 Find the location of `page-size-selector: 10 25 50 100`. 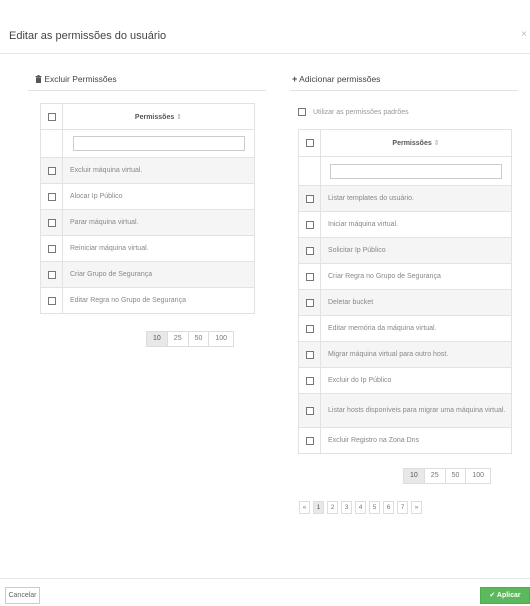

page-size-selector: 10 25 50 100 is located at coordinates (190, 339).